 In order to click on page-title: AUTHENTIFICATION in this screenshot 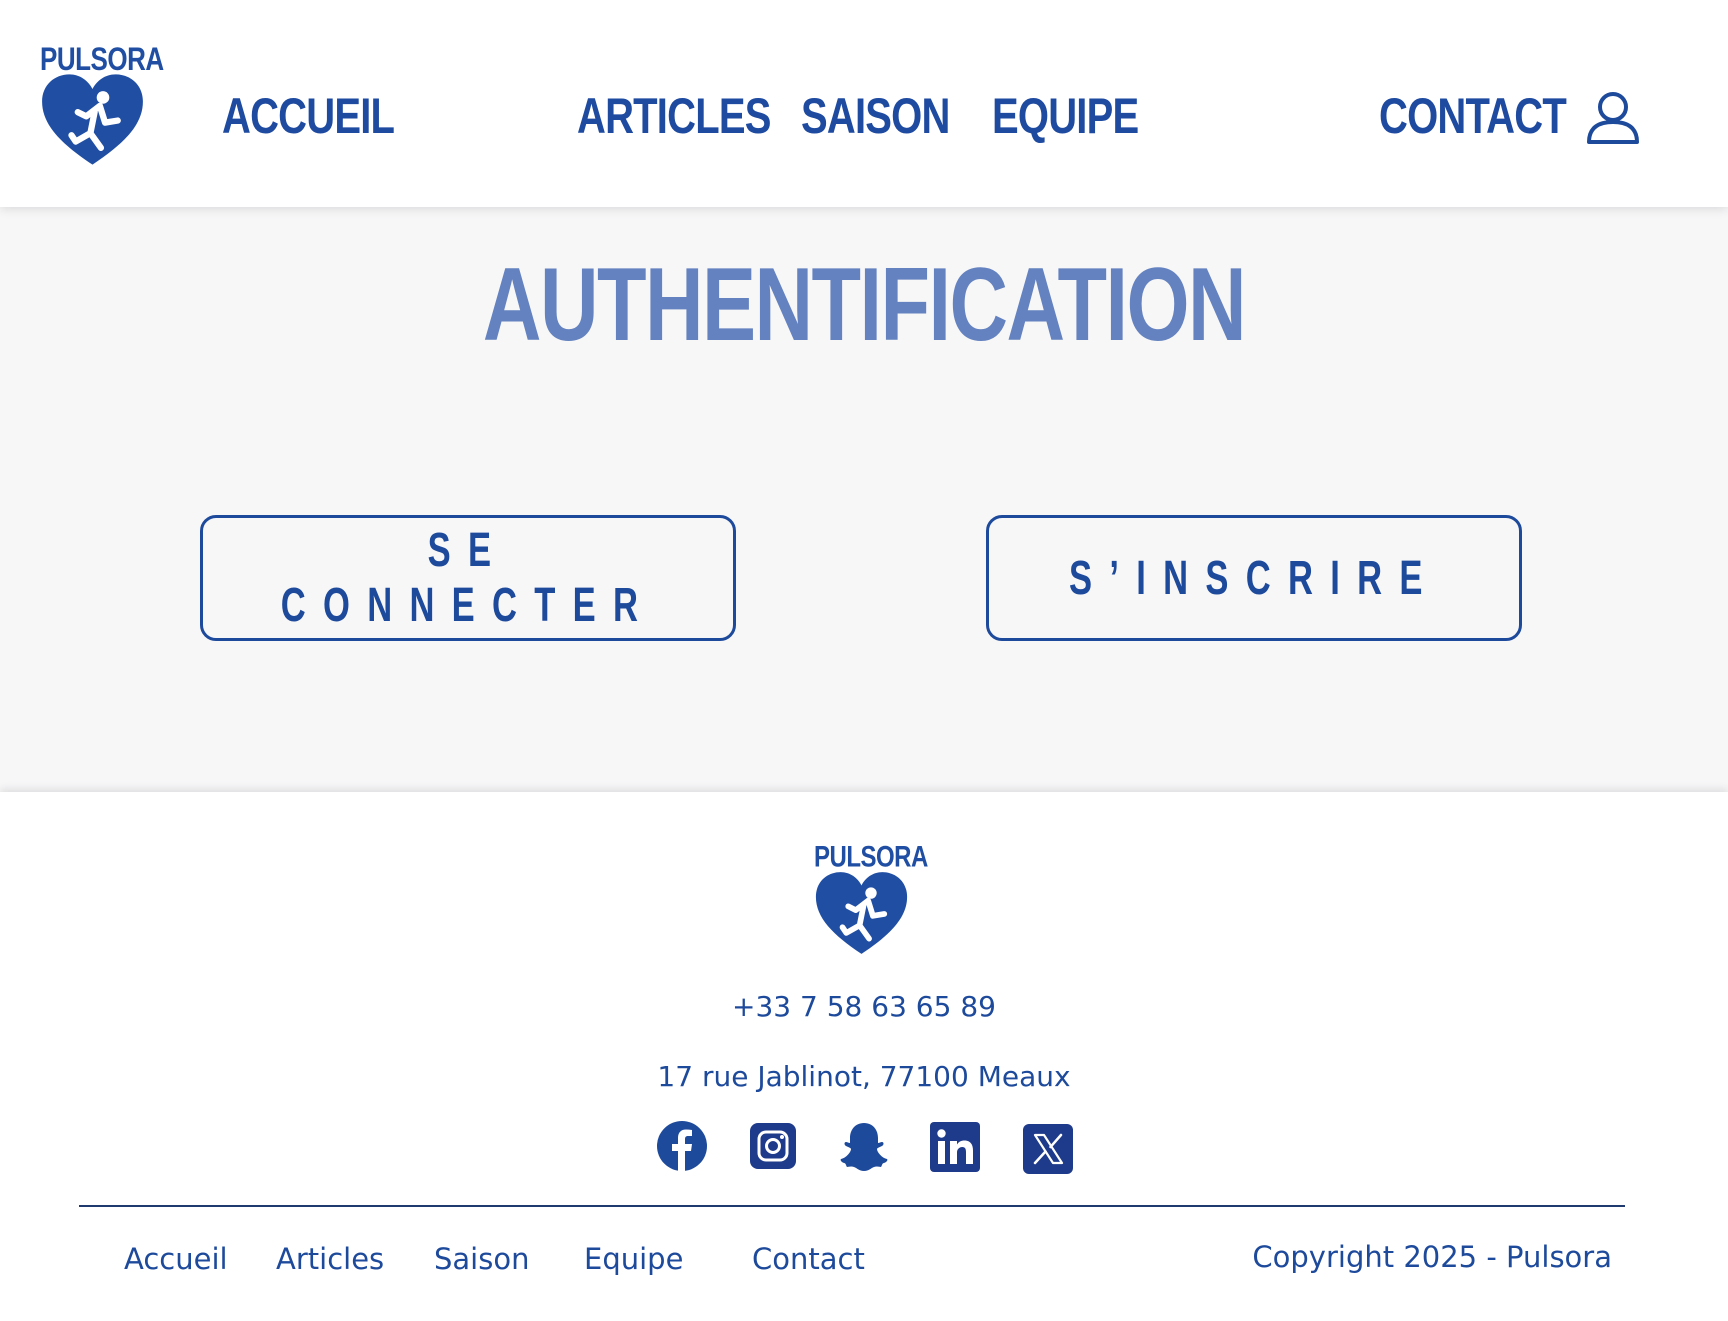, I will do `click(864, 305)`.